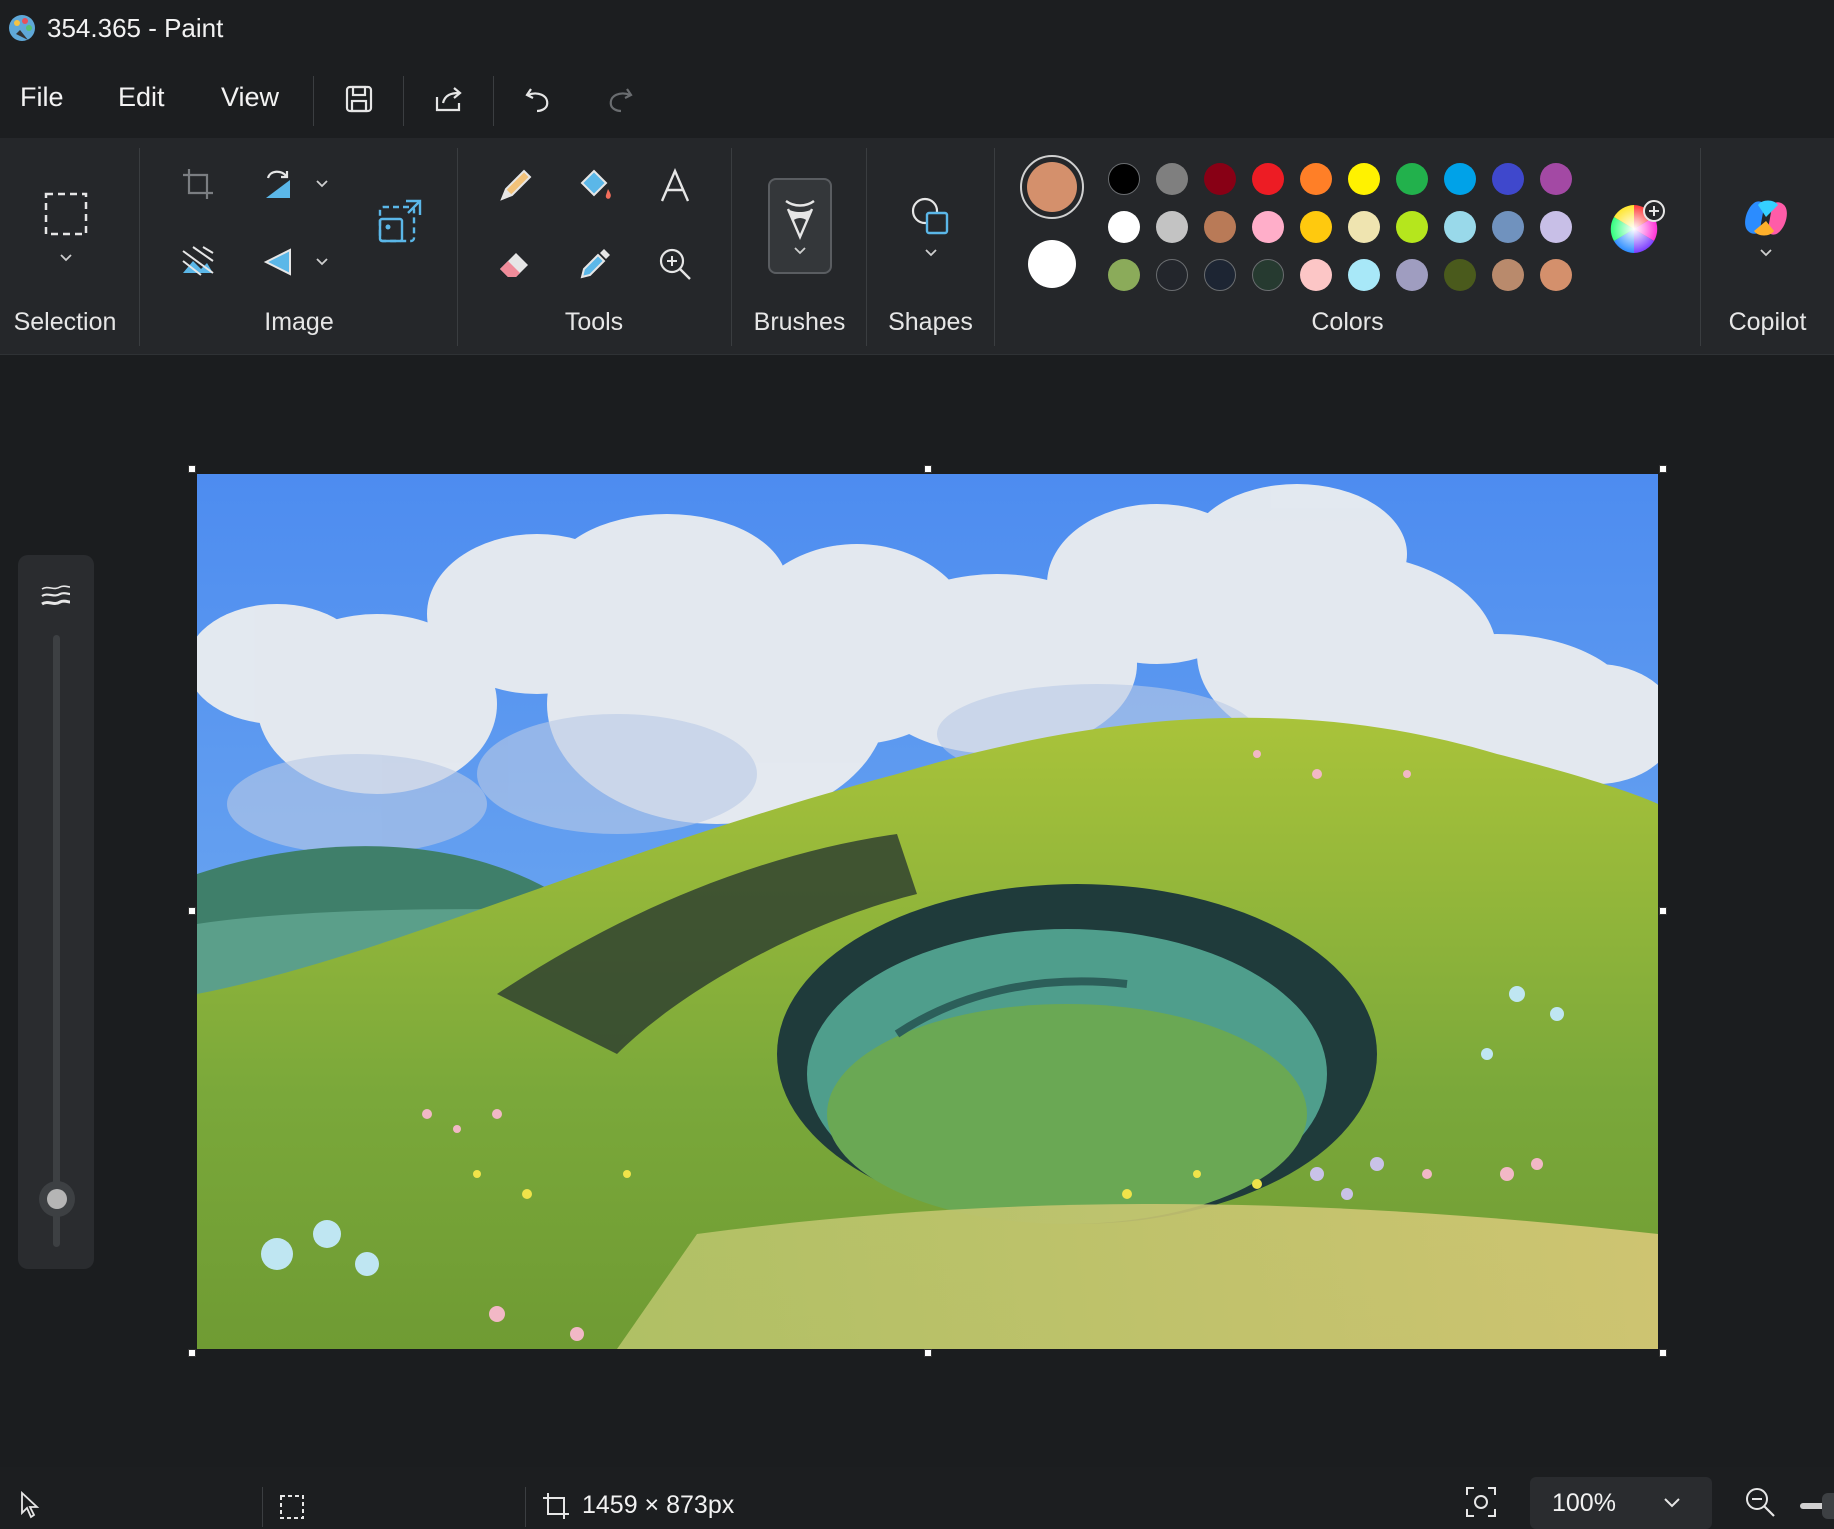 The image size is (1834, 1529). I want to click on resize-handle-right, so click(1663, 911).